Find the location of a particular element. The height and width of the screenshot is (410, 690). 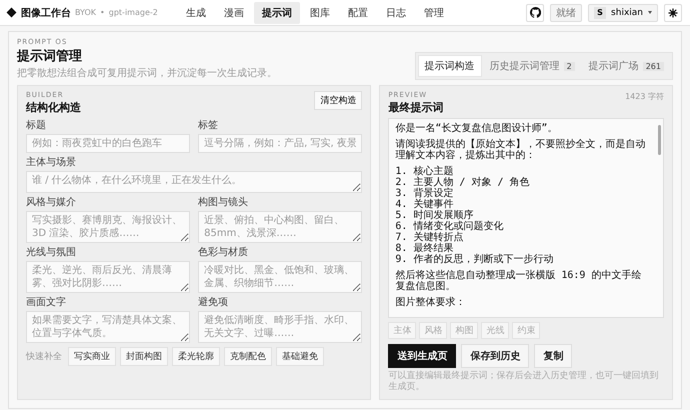

prompt-line: 然后将这些信息自动整理成一张横版 16:9 的中文手绘复盘信息图。 is located at coordinates (518, 281).